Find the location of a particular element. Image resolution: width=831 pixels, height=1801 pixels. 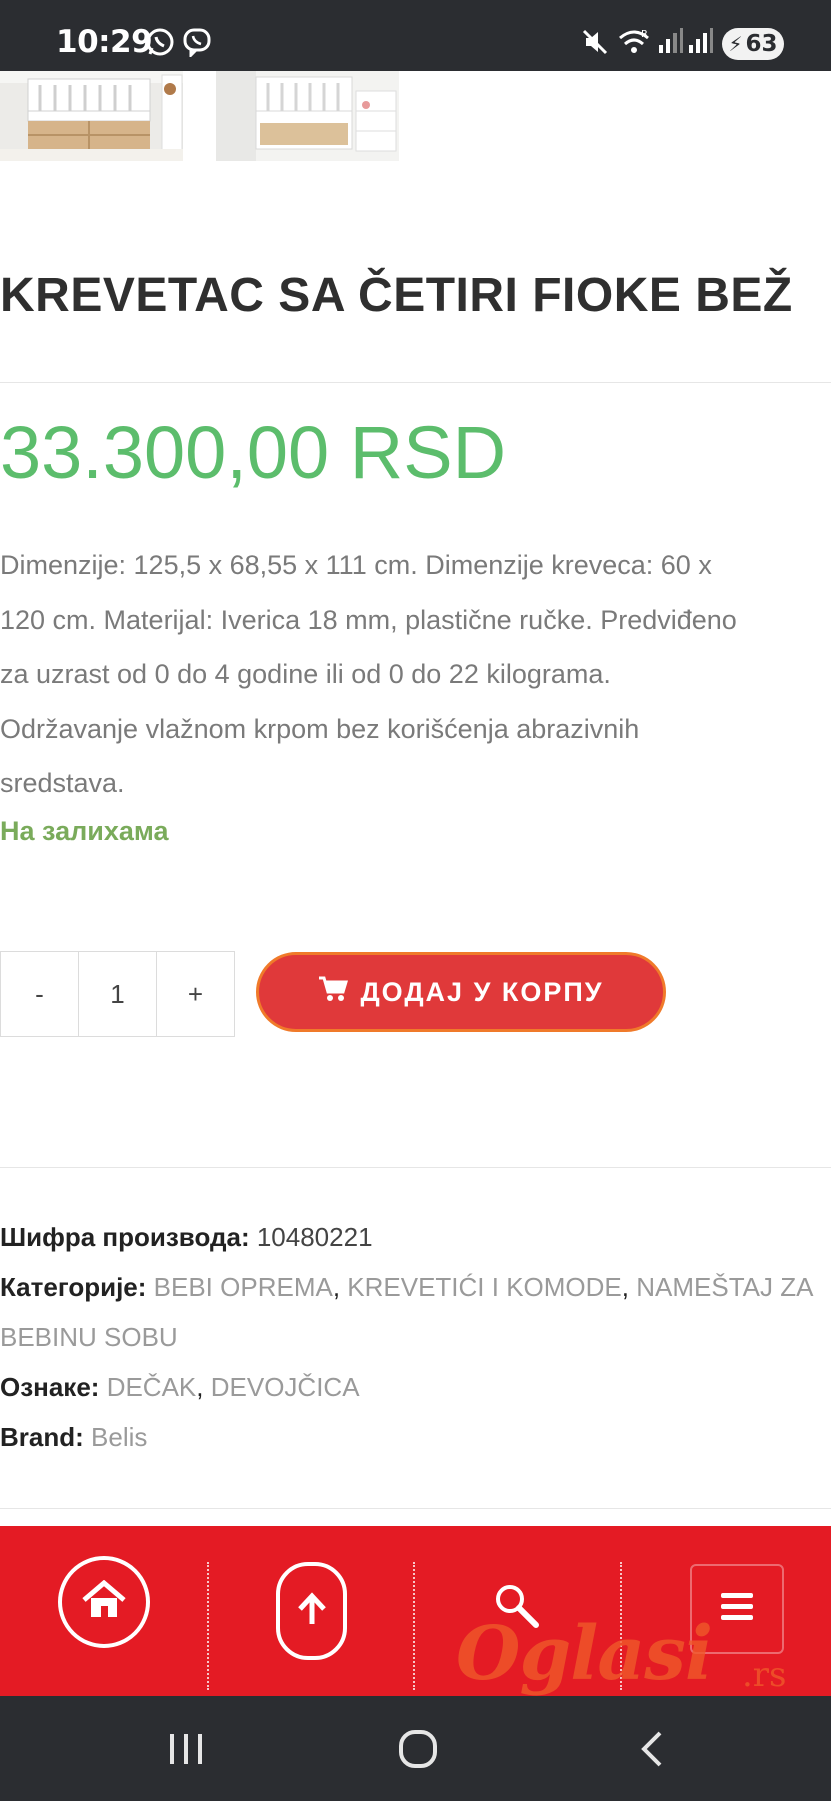

tag-link: DEČAK is located at coordinates (152, 1387).